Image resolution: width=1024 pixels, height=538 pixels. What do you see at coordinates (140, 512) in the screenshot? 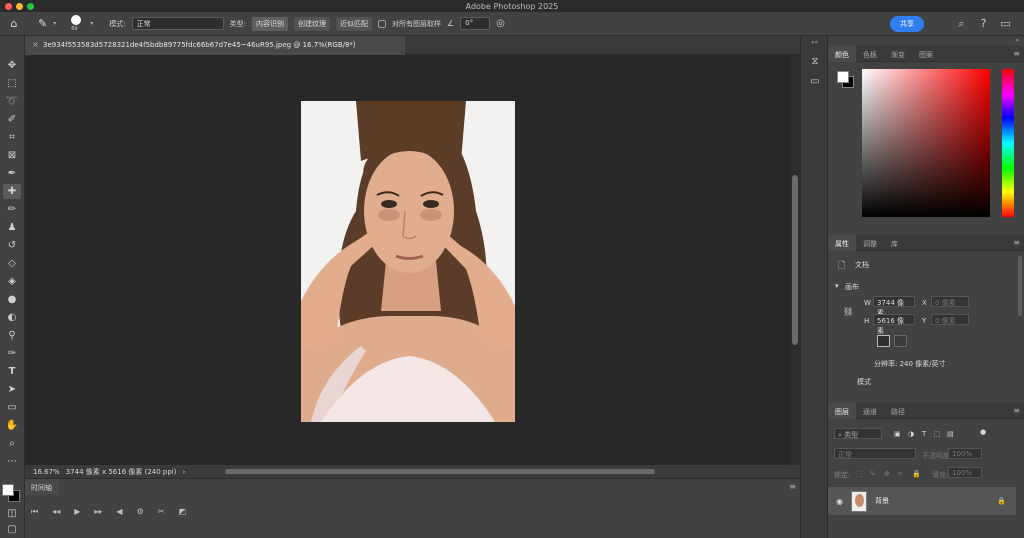
I see `settings-icon: ⚙` at bounding box center [140, 512].